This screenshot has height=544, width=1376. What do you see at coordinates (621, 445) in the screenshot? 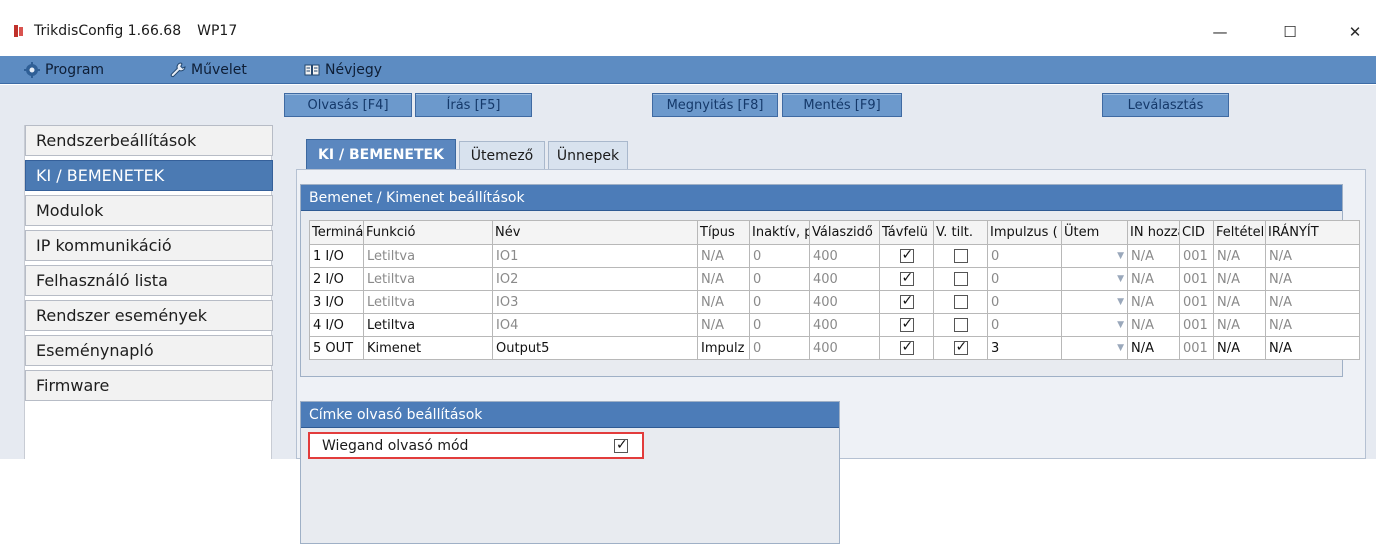
I see `wiegand-mode-checkbox` at bounding box center [621, 445].